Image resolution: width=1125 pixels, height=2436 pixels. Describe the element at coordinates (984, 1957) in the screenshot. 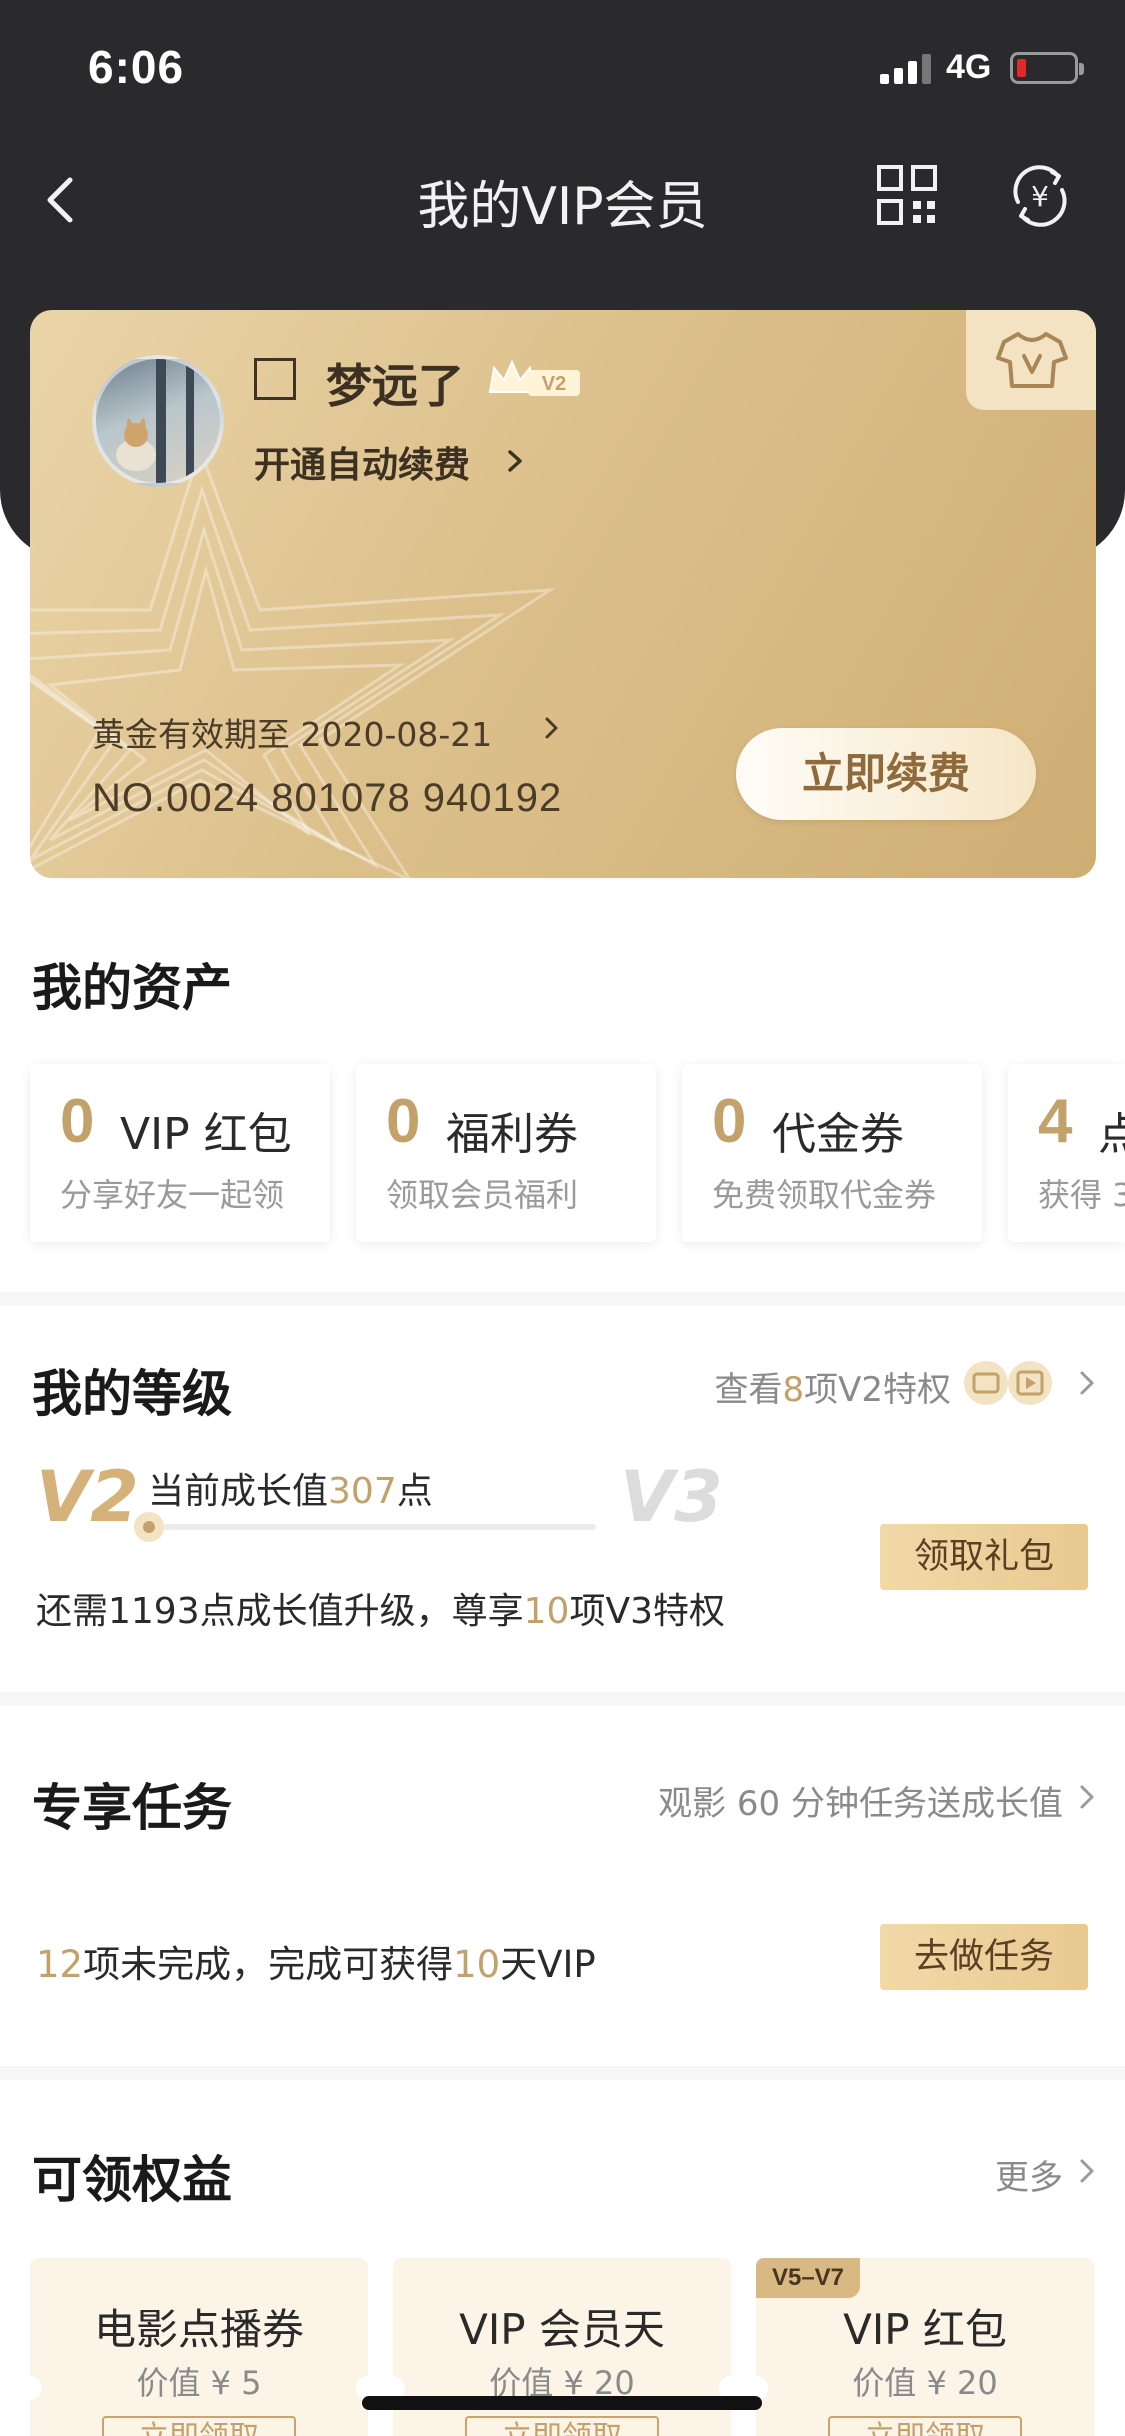

I see `do-task-button: 去做任务` at that location.